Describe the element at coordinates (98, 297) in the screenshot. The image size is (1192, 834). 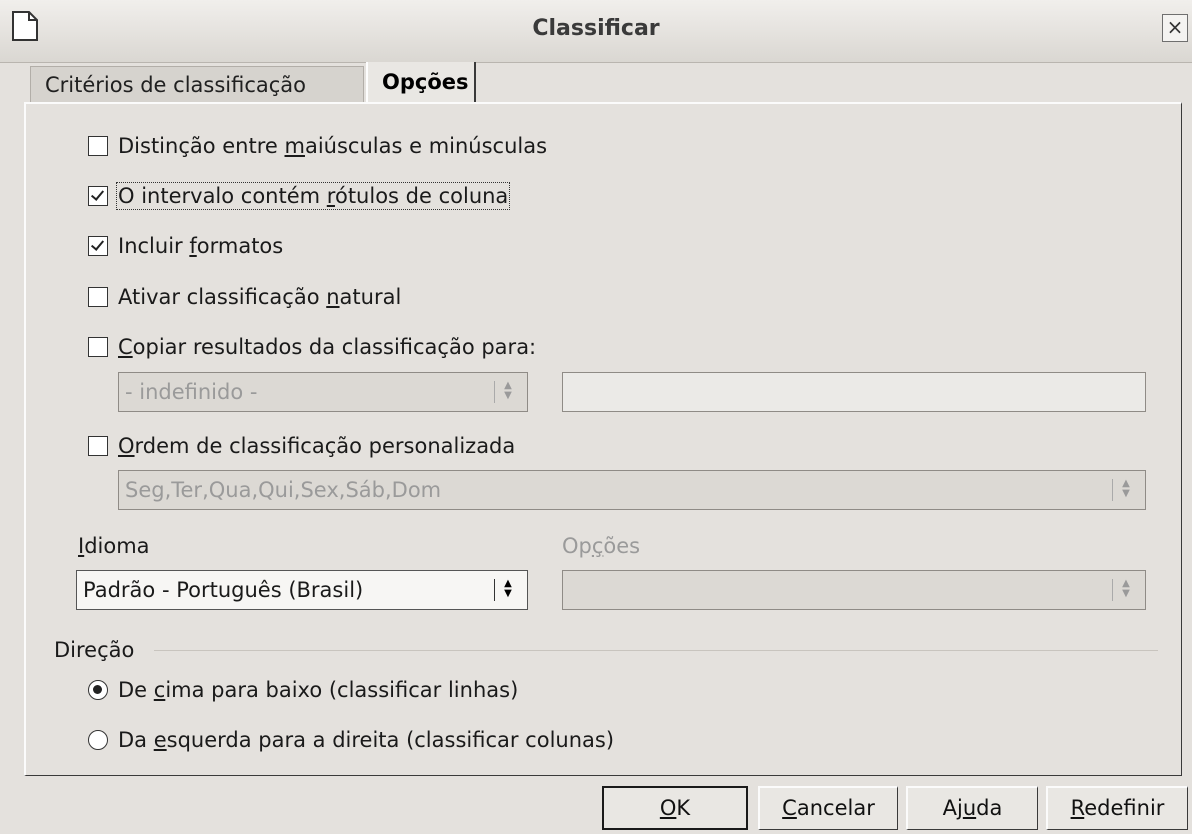
I see `natural-sort-checkbox` at that location.